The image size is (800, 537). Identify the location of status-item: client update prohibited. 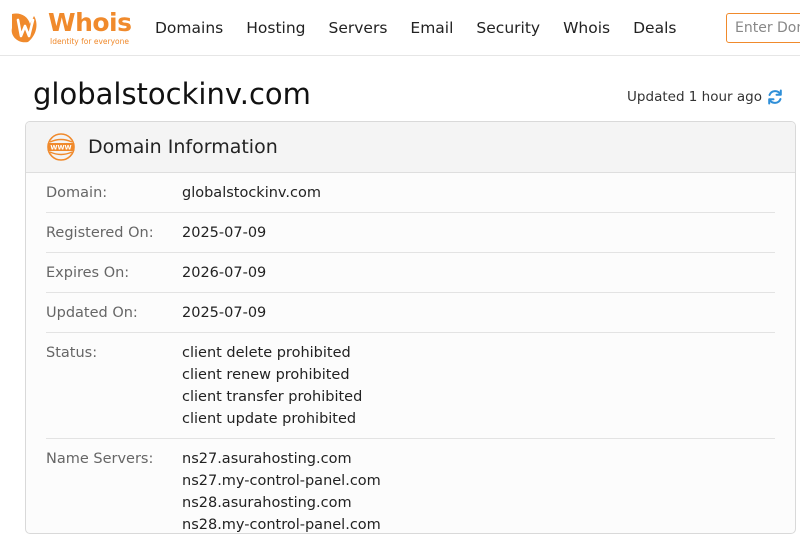
(269, 419).